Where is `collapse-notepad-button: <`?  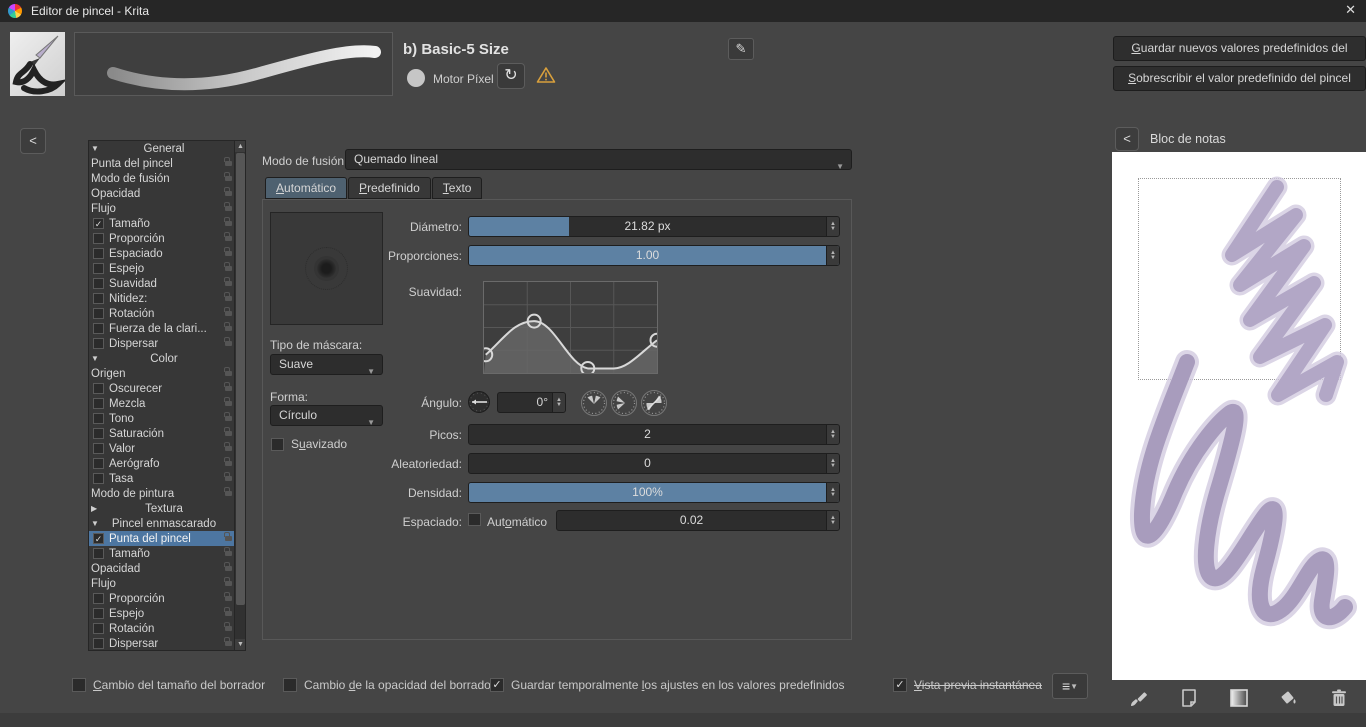 collapse-notepad-button: < is located at coordinates (1127, 139).